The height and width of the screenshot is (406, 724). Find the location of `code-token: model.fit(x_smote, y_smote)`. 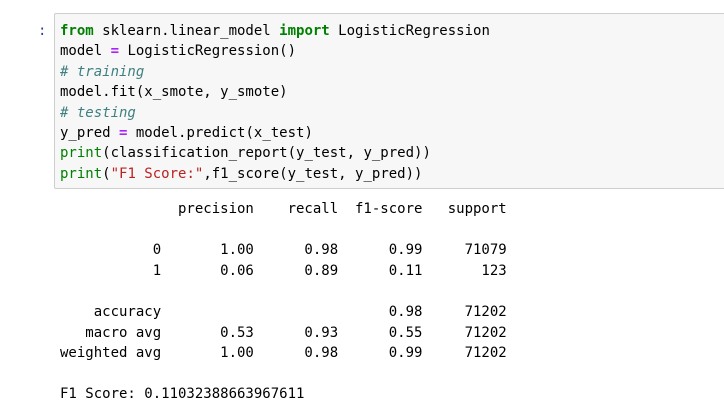

code-token: model.fit(x_smote, y_smote) is located at coordinates (174, 92).